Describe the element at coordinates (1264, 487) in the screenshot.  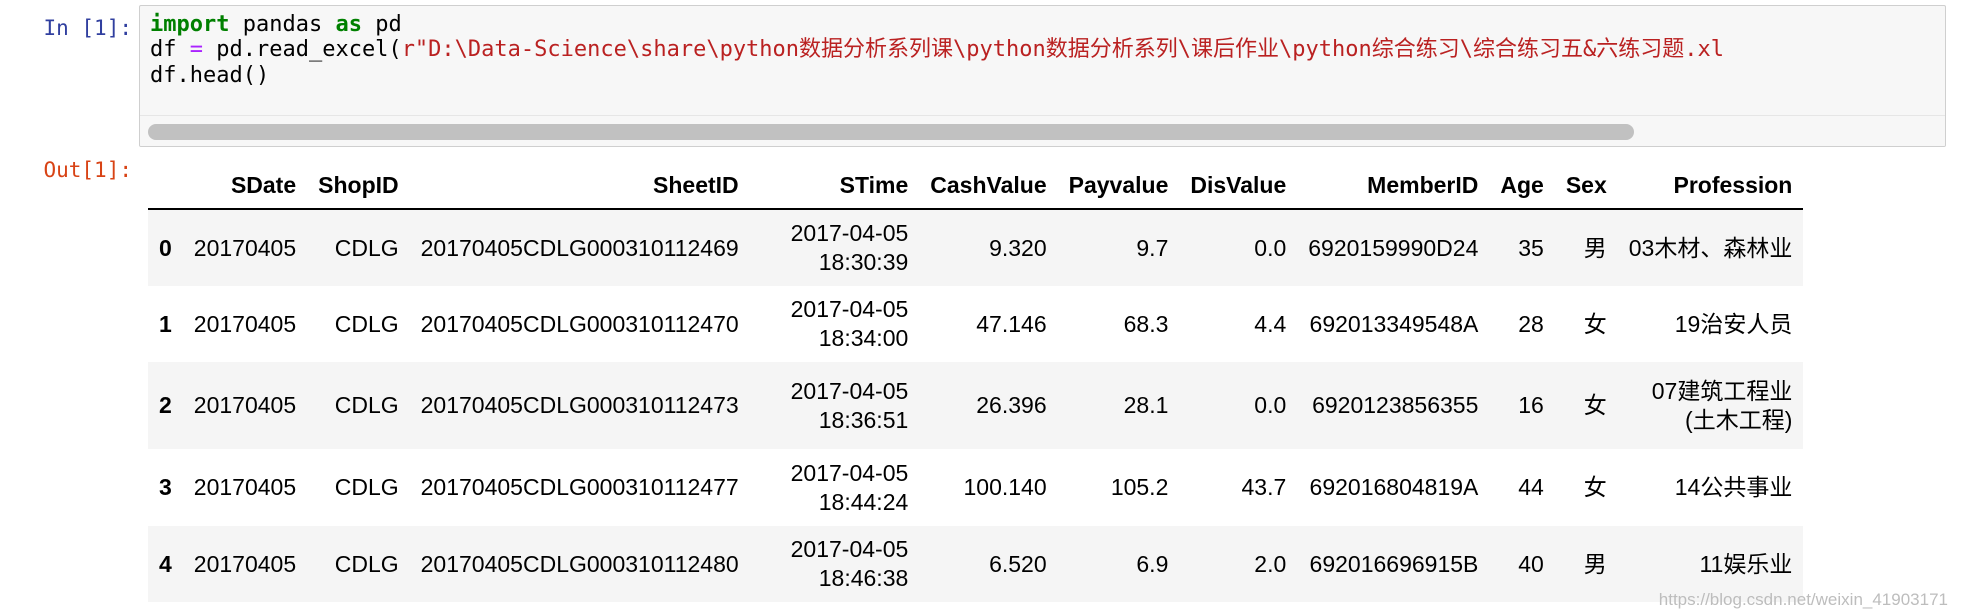
I see `cell-disvalue: 43.7` at that location.